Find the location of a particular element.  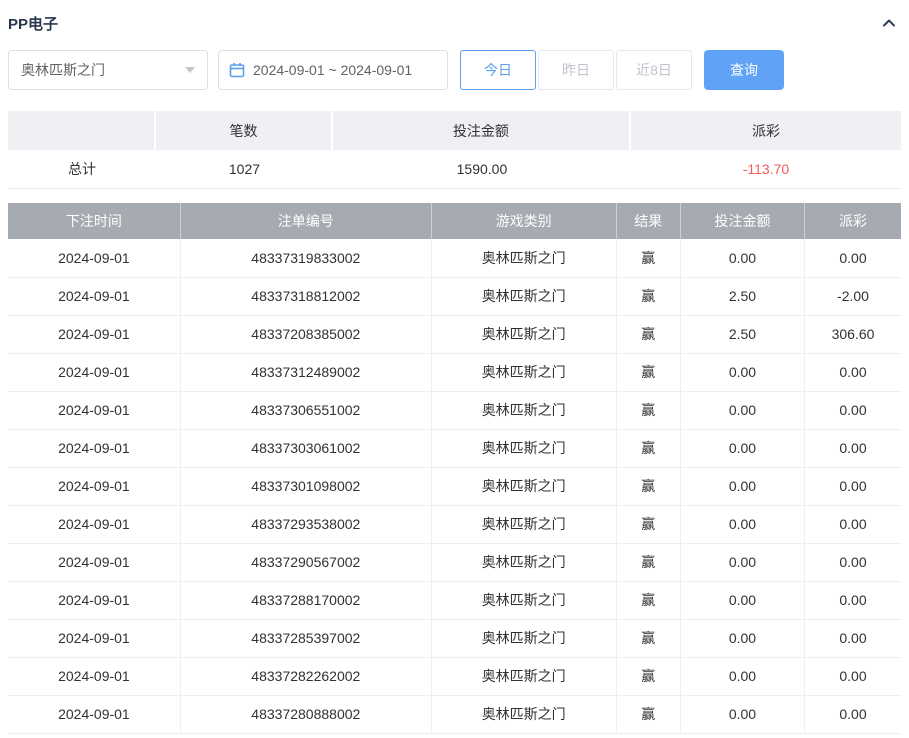

summary-header-payout: 派彩 is located at coordinates (765, 130).